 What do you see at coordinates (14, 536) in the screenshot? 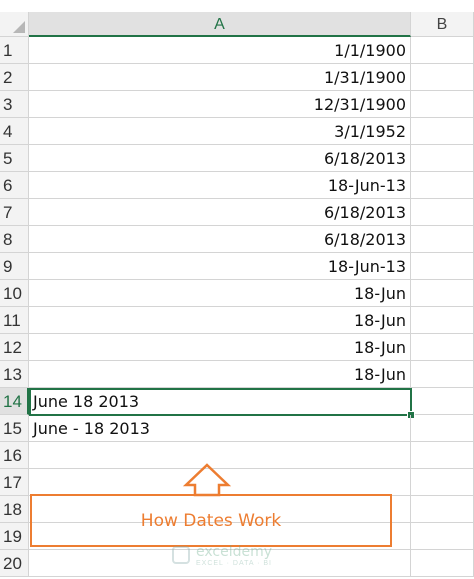
I see `row-header: 19` at bounding box center [14, 536].